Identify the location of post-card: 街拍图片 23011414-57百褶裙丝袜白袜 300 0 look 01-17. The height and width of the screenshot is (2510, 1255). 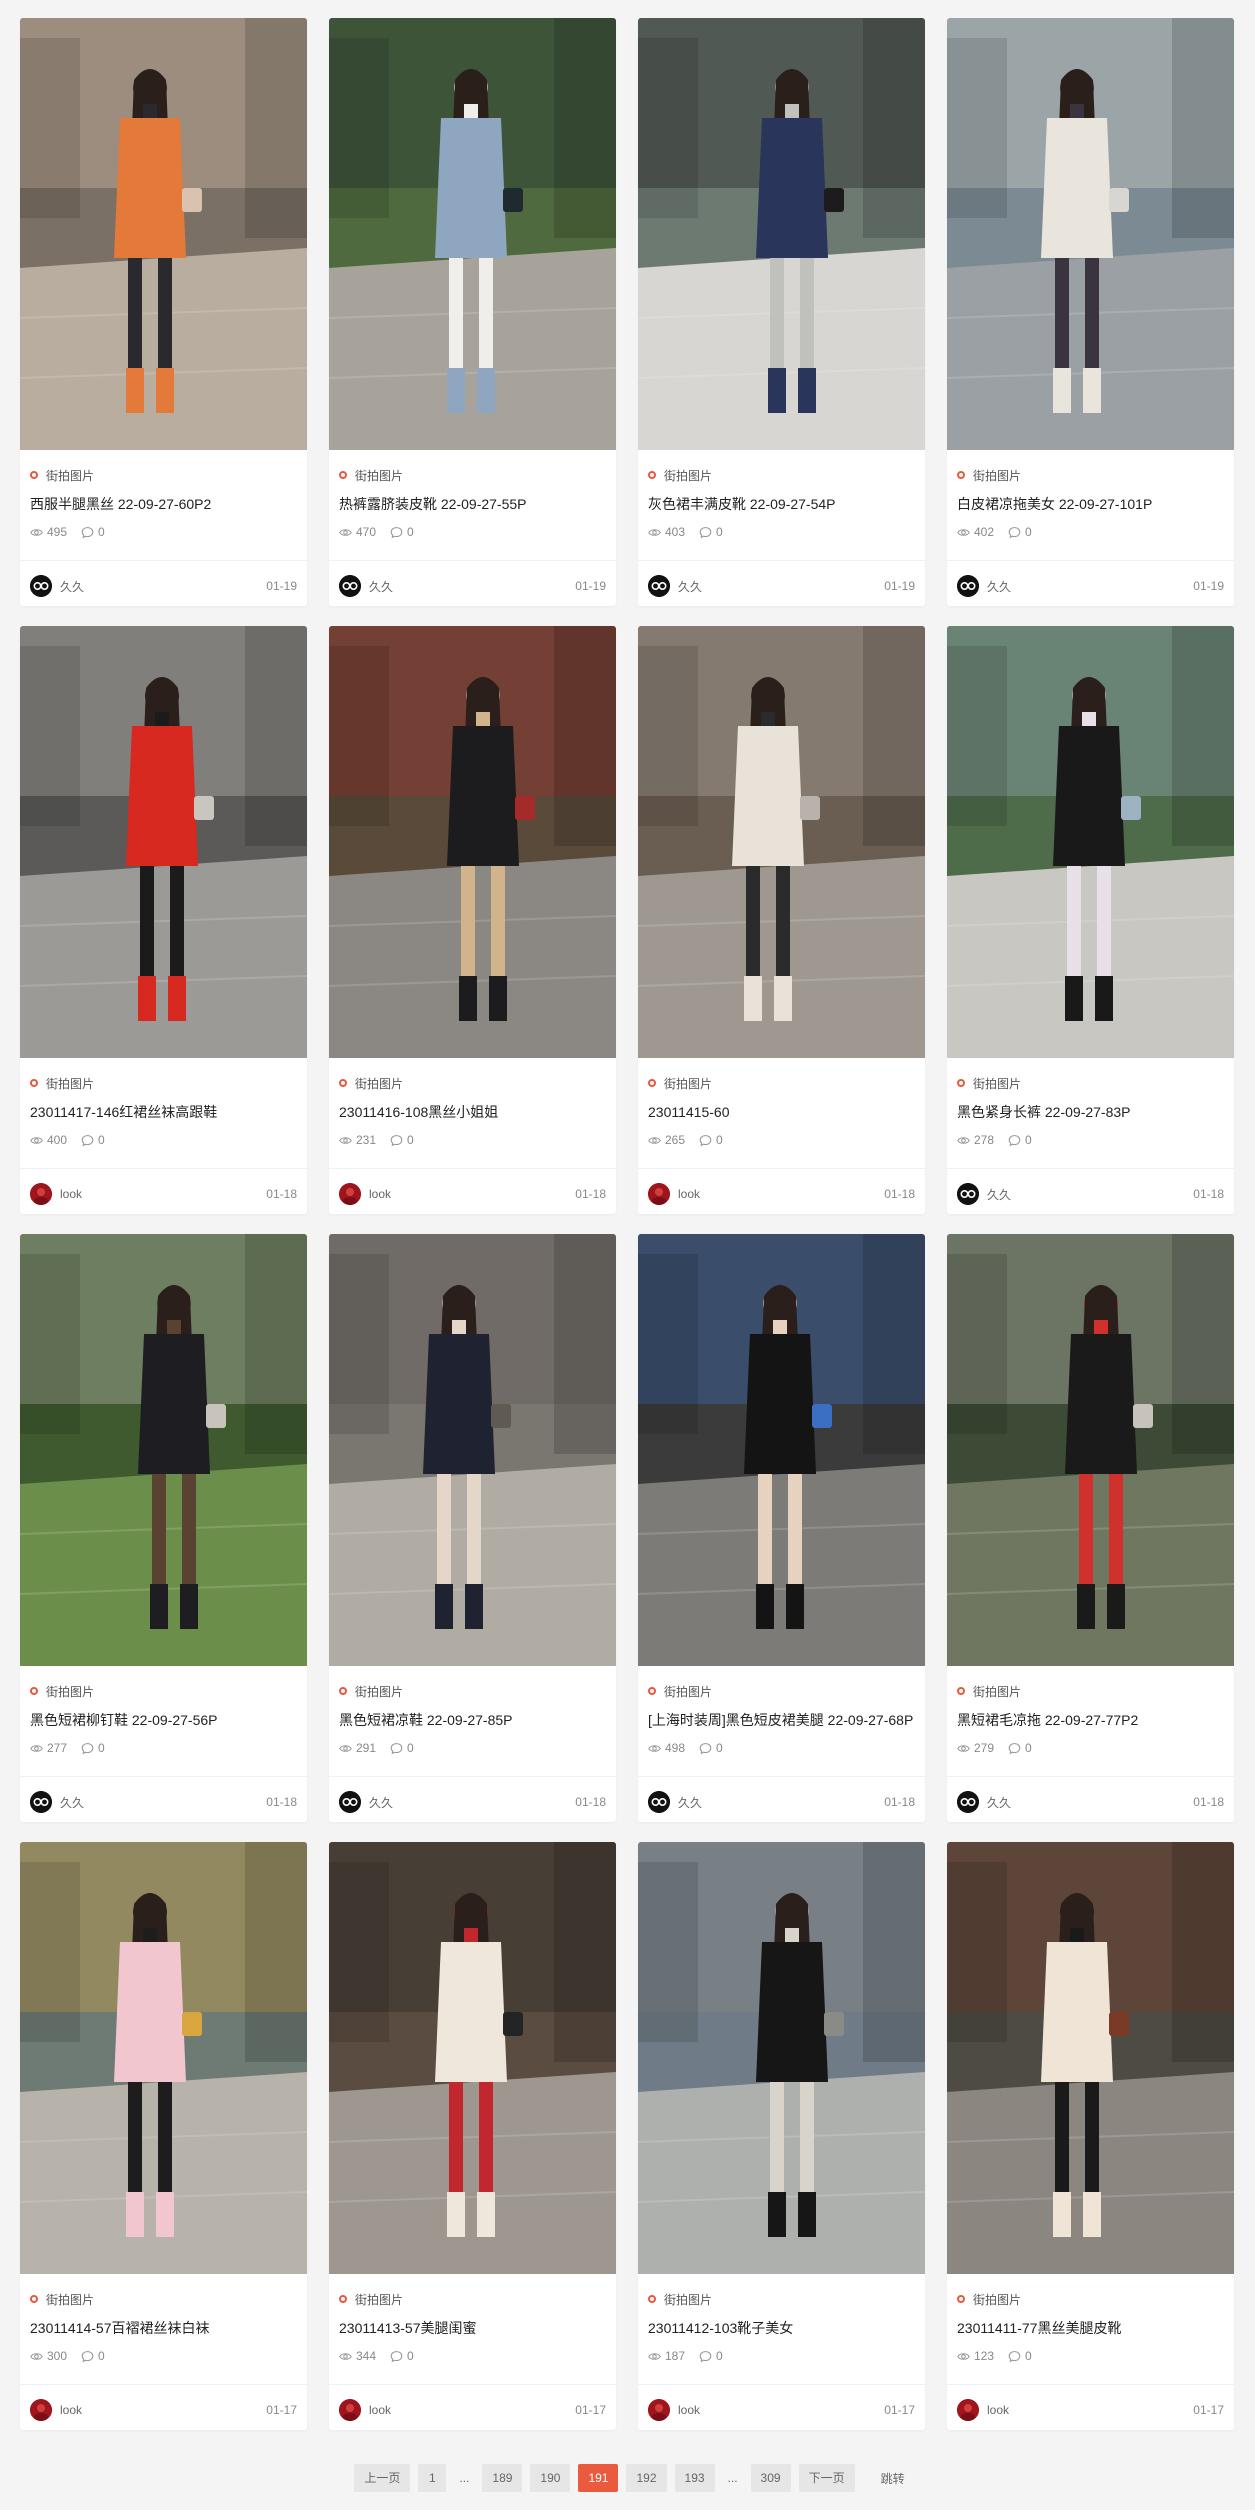
(163, 2136).